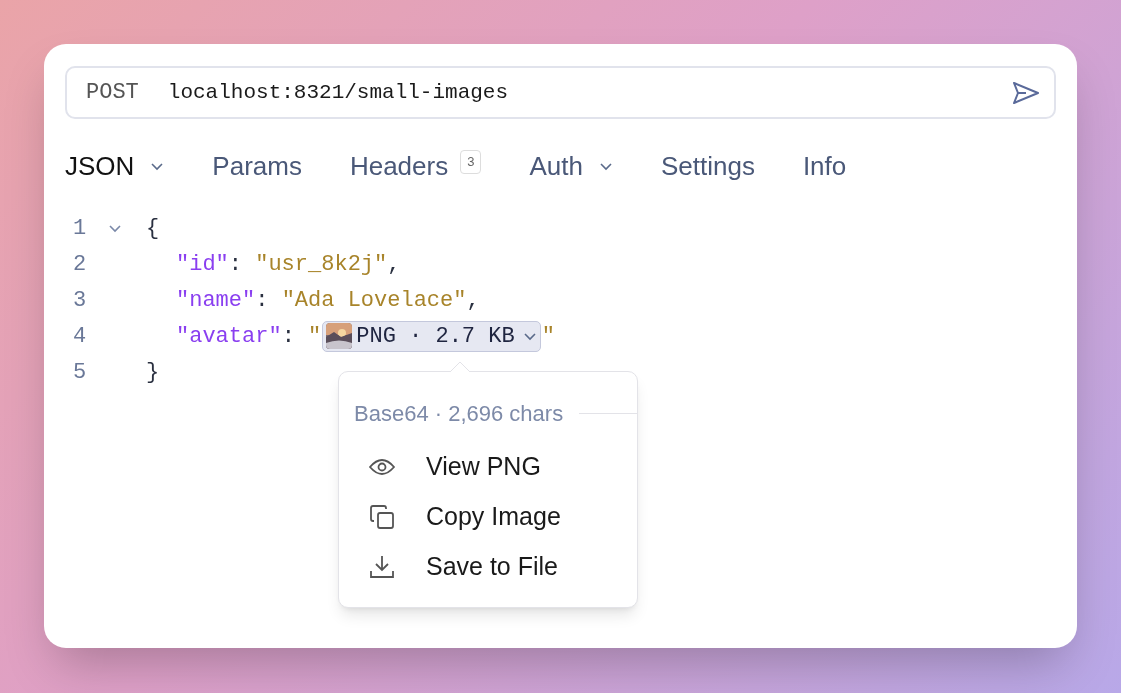 The image size is (1121, 693). I want to click on code-token: "avatar", so click(229, 336).